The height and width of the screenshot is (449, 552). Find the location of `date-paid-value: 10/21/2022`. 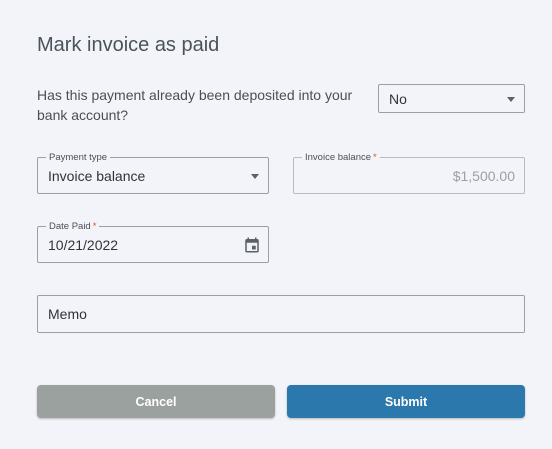

date-paid-value: 10/21/2022 is located at coordinates (83, 244).